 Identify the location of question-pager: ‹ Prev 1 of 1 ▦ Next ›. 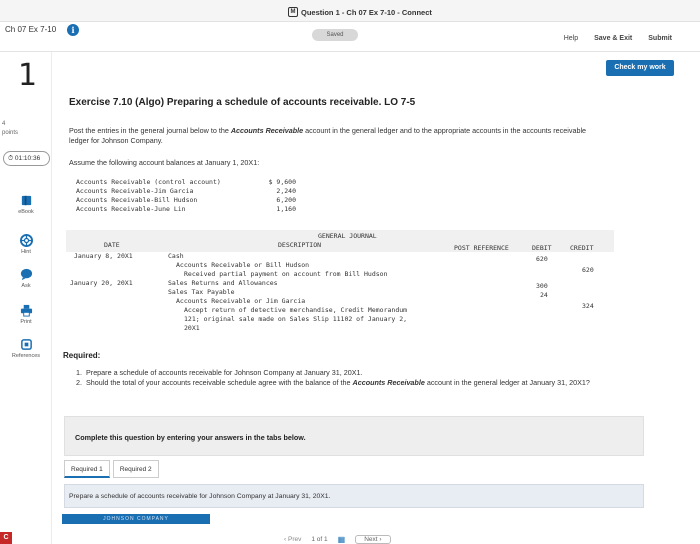
(369, 538).